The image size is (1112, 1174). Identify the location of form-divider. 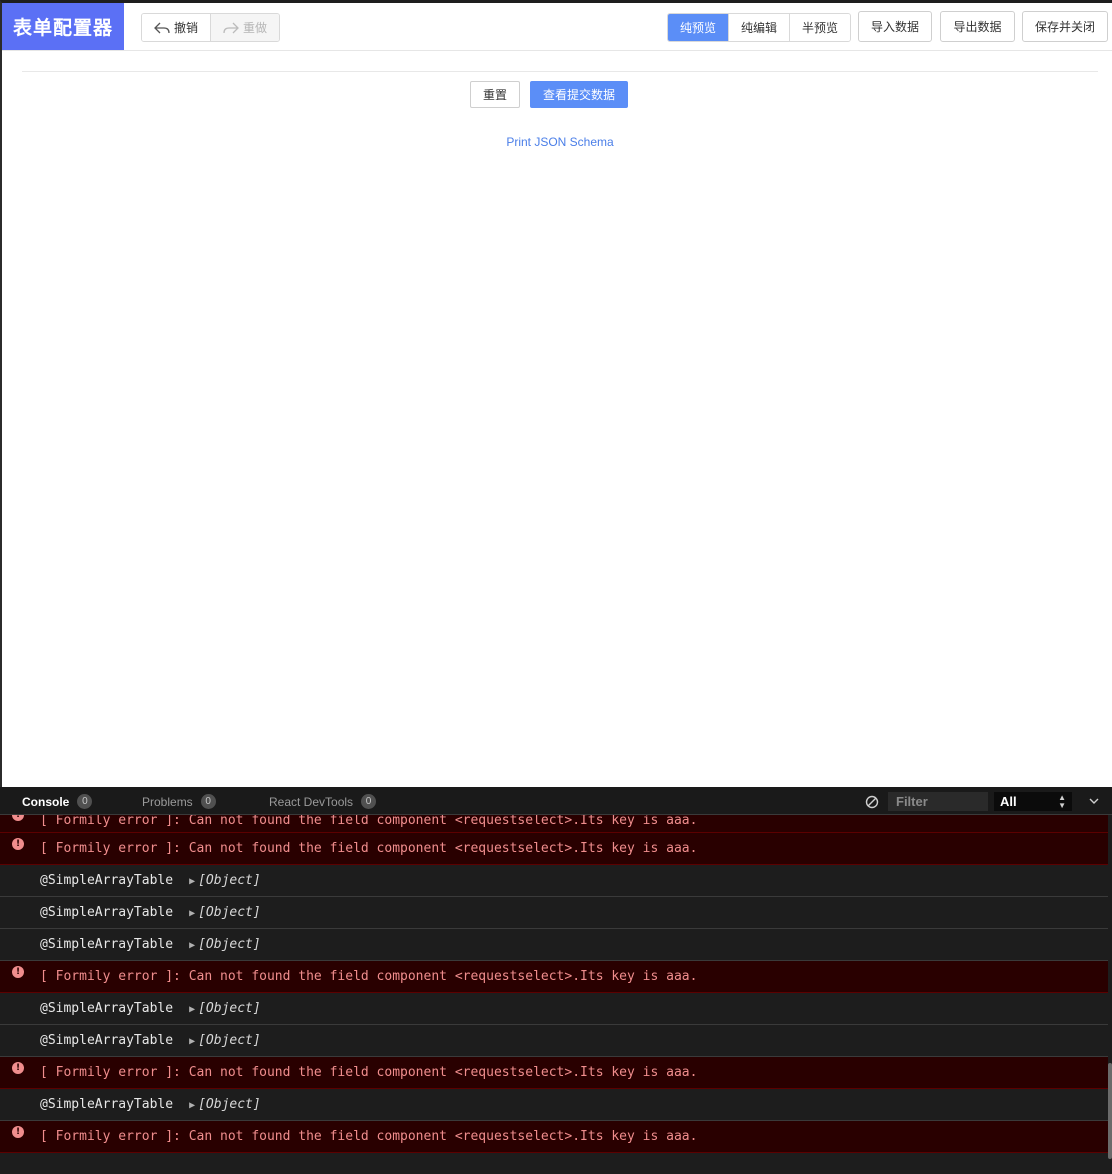
(560, 71).